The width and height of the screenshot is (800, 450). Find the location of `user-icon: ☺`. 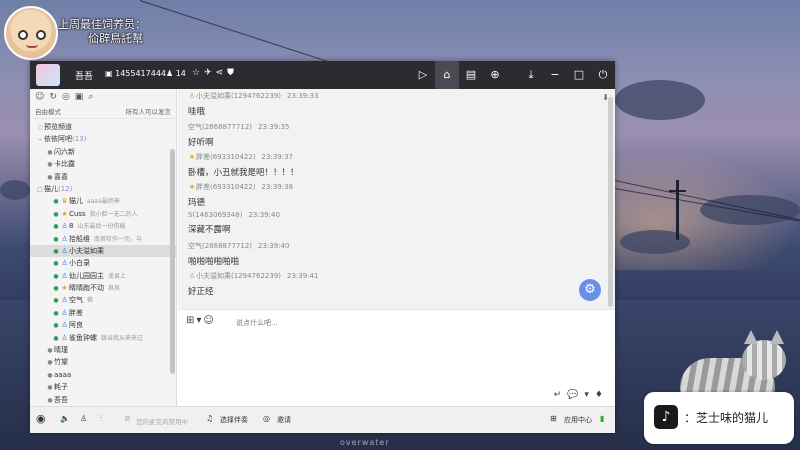

user-icon: ☺ is located at coordinates (42, 97).